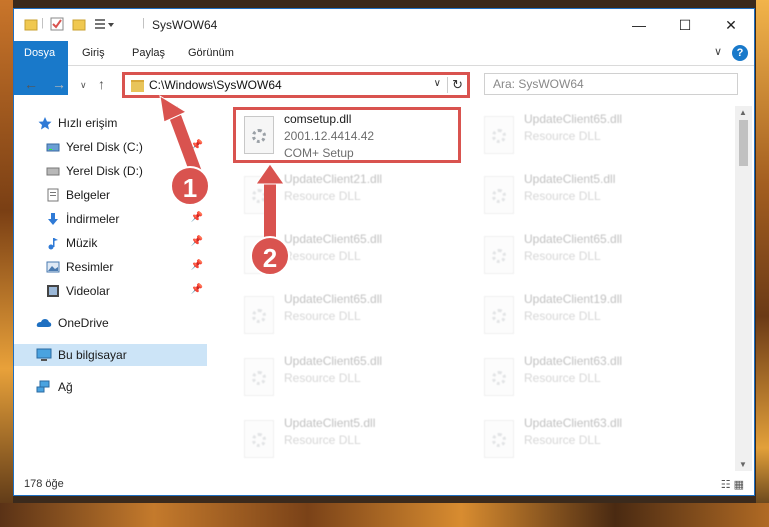 The height and width of the screenshot is (527, 769). What do you see at coordinates (190, 186) in the screenshot?
I see `step-badge-1: 1` at bounding box center [190, 186].